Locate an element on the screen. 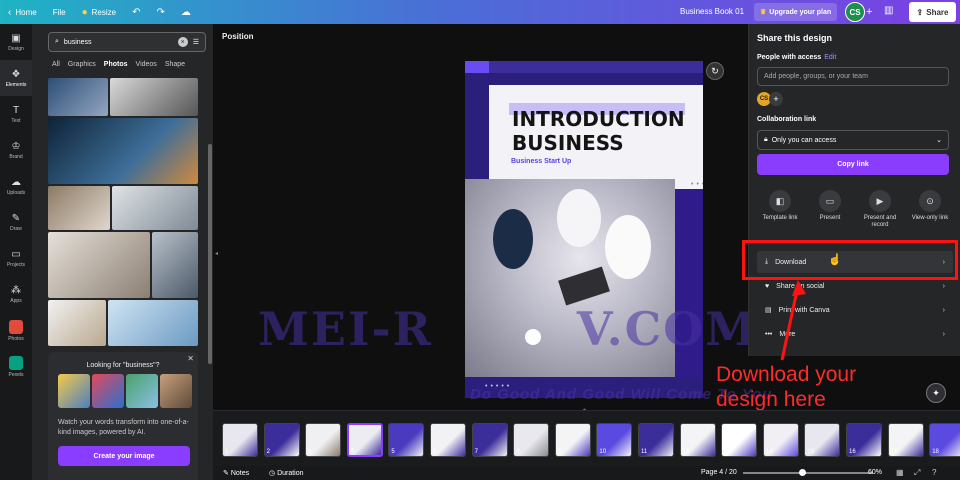  create-image-button: Create your image is located at coordinates (124, 456).